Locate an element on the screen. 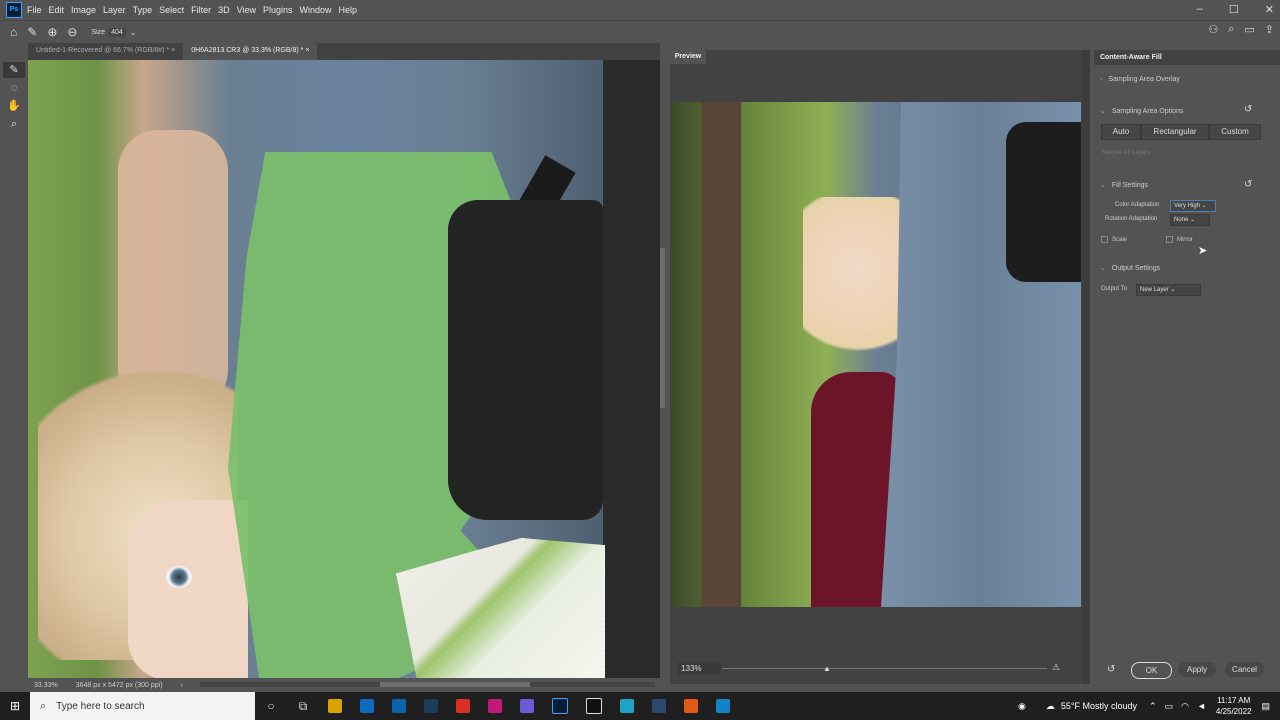  preview-tab: Preview is located at coordinates (688, 57).